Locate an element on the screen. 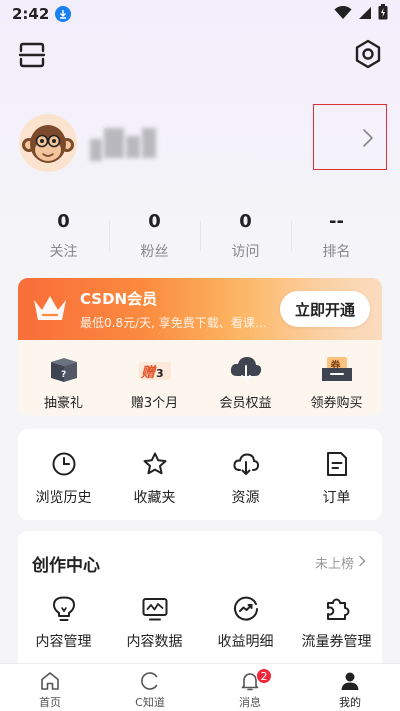 The image size is (400, 711). coupon-icon: 券 is located at coordinates (336, 368).